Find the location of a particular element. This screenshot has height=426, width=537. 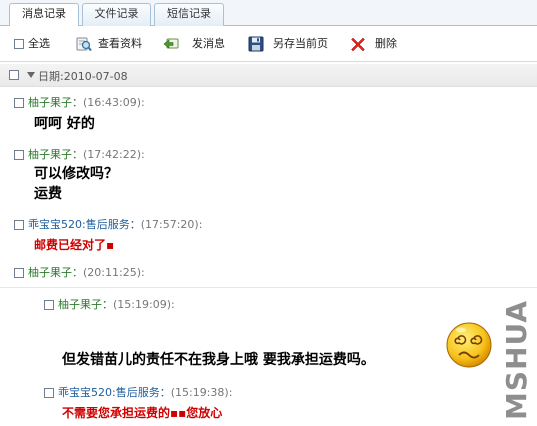

message-text: 呵呵 好的 is located at coordinates (64, 124).